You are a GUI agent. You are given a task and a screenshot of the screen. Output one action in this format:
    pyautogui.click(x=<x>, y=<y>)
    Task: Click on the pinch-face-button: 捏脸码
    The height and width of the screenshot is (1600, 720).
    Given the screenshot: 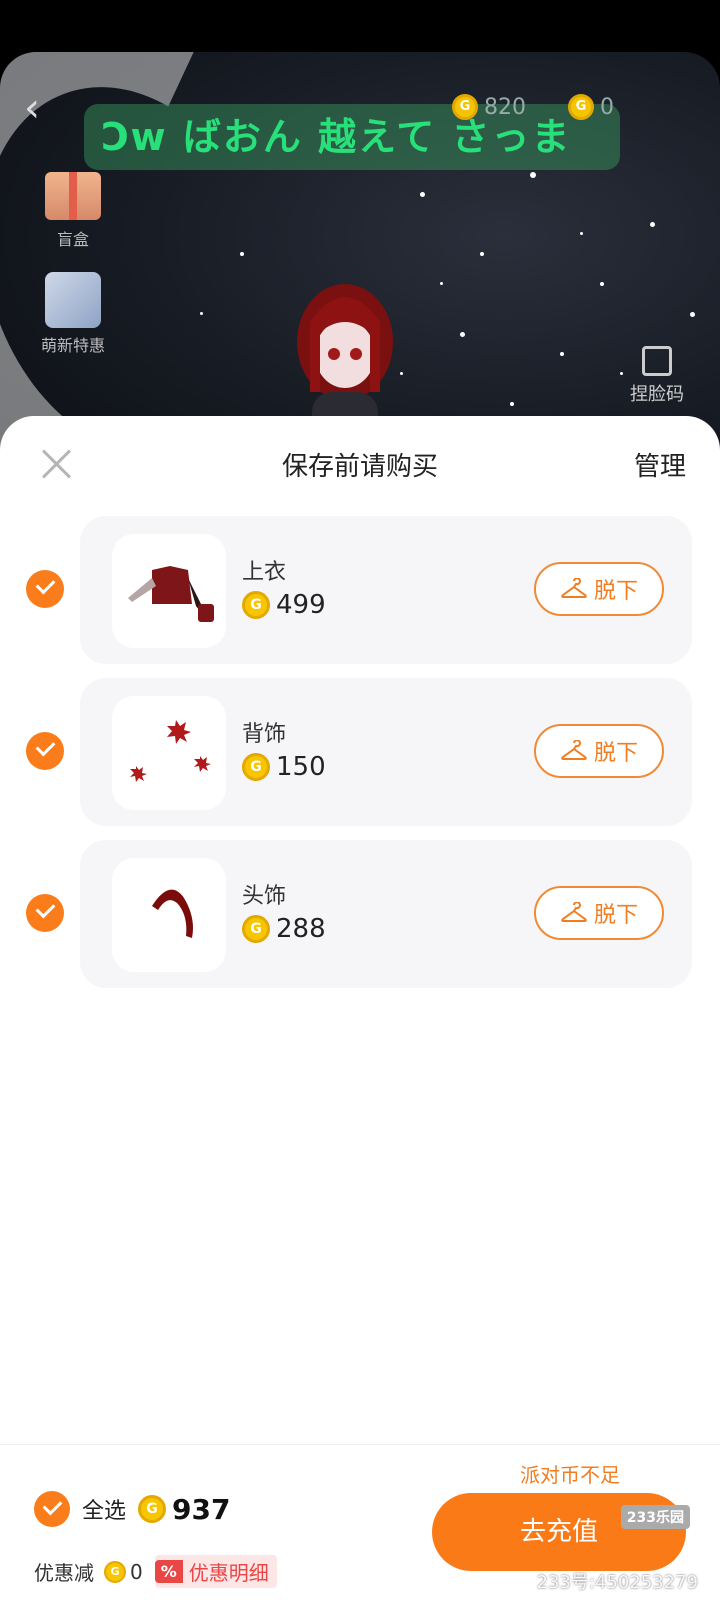 What is the action you would take?
    pyautogui.click(x=657, y=376)
    